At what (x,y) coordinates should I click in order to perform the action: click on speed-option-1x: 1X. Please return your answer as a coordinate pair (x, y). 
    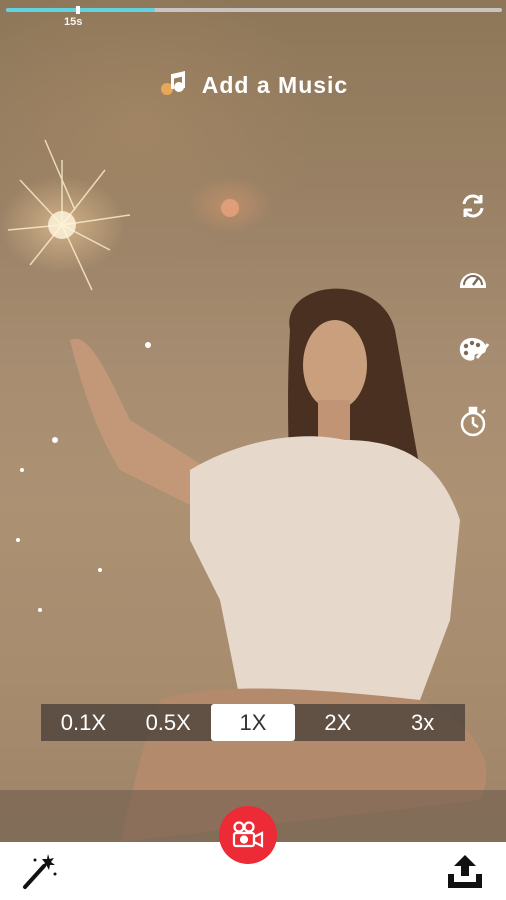
    Looking at the image, I should click on (253, 722).